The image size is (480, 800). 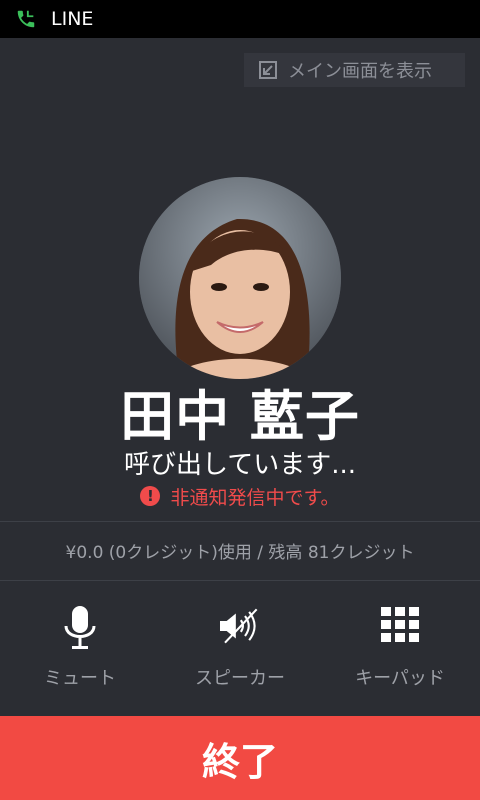 What do you see at coordinates (400, 624) in the screenshot?
I see `keypad-icon` at bounding box center [400, 624].